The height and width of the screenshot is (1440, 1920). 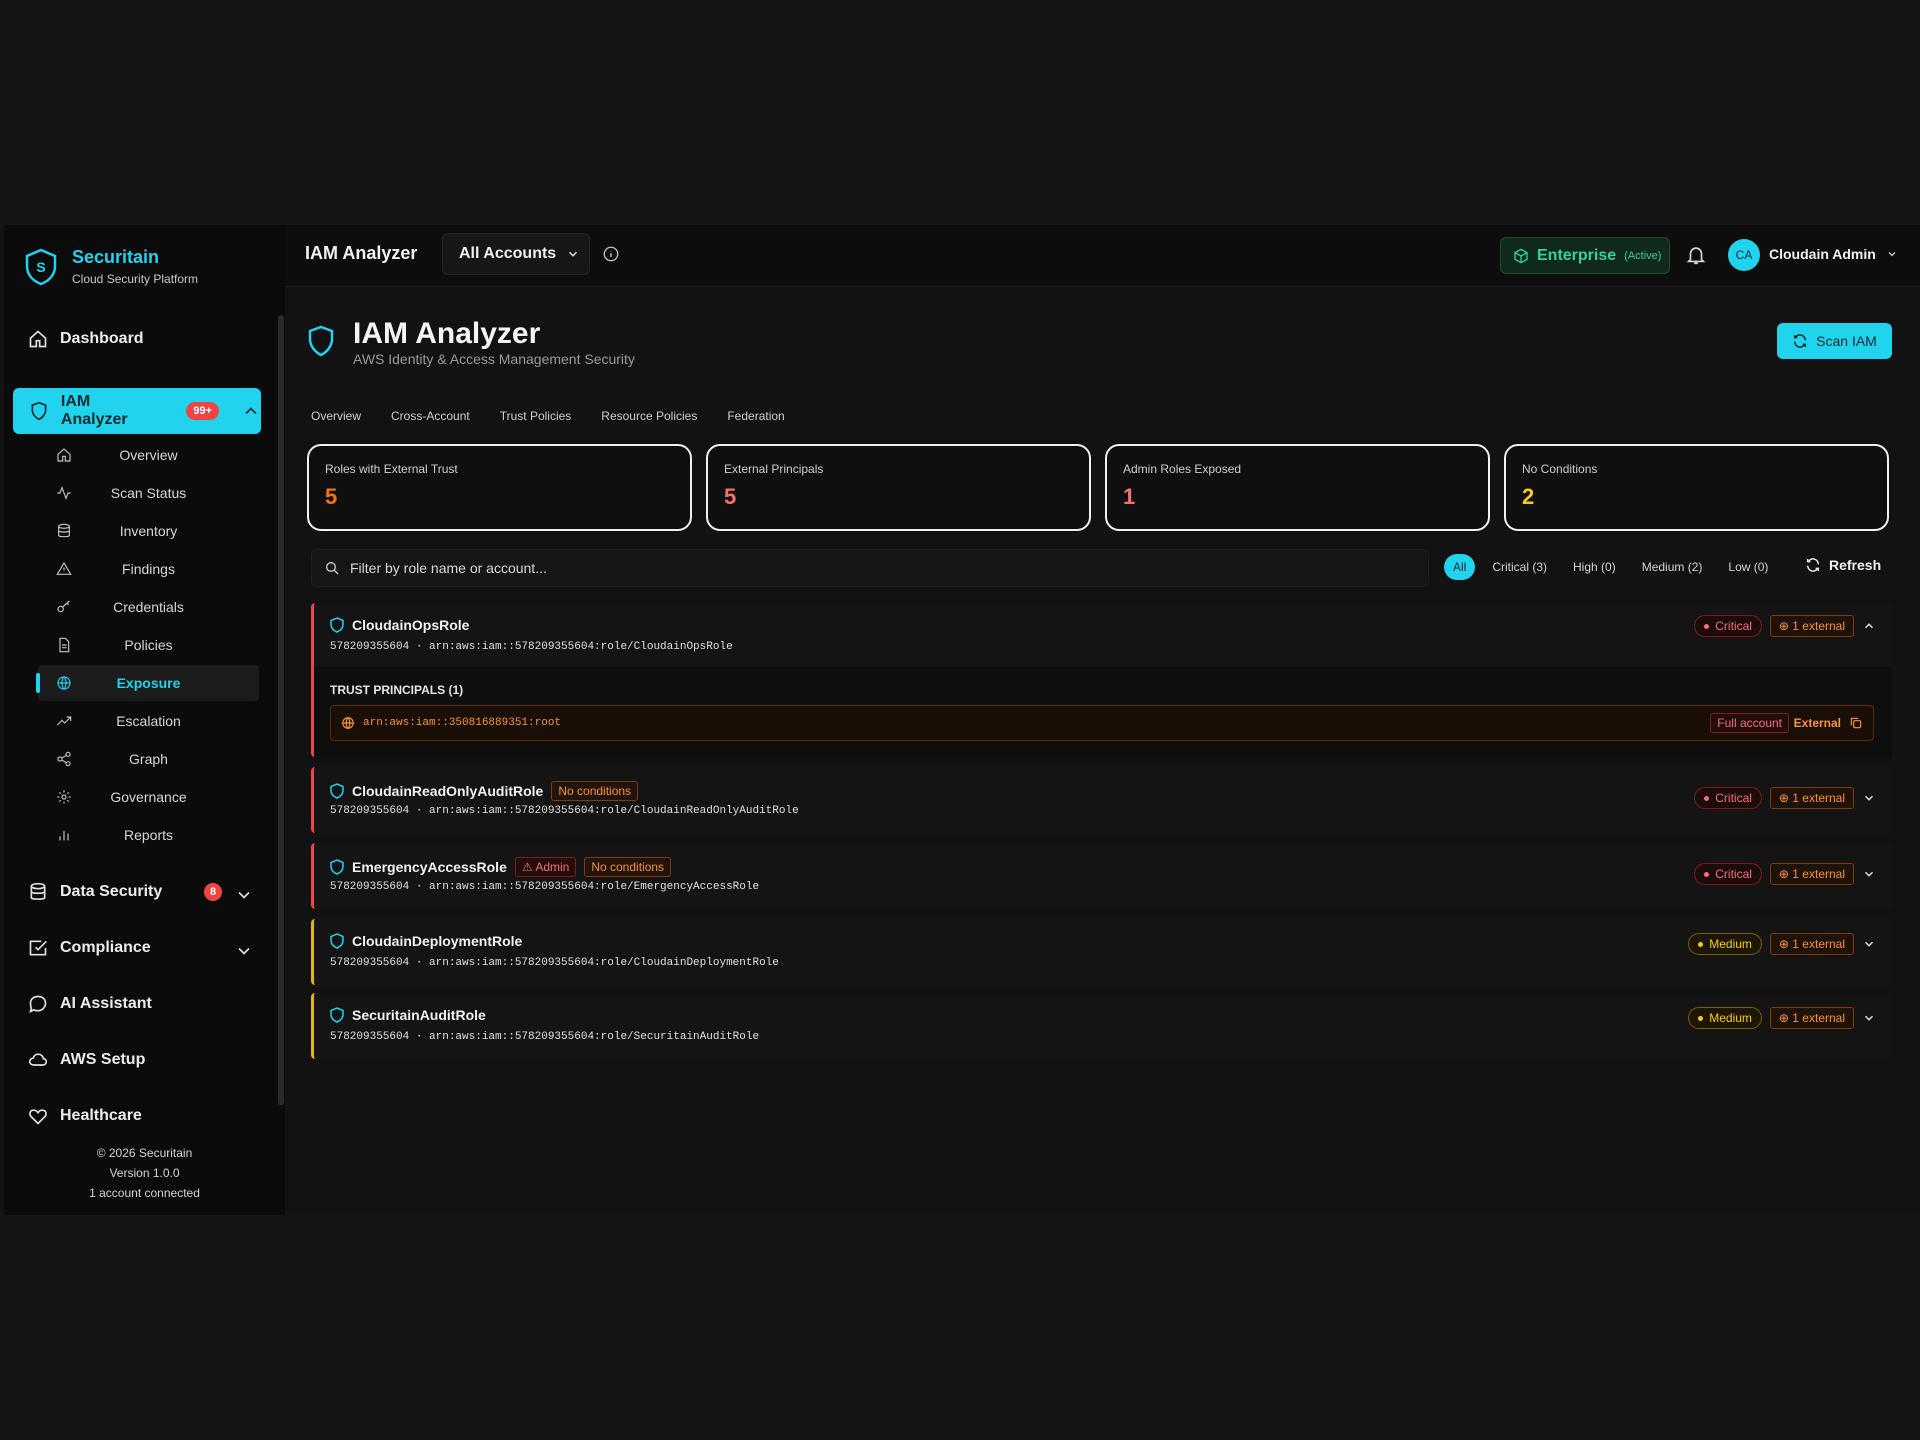 I want to click on tab-trust-policies: Trust Policies, so click(x=536, y=416).